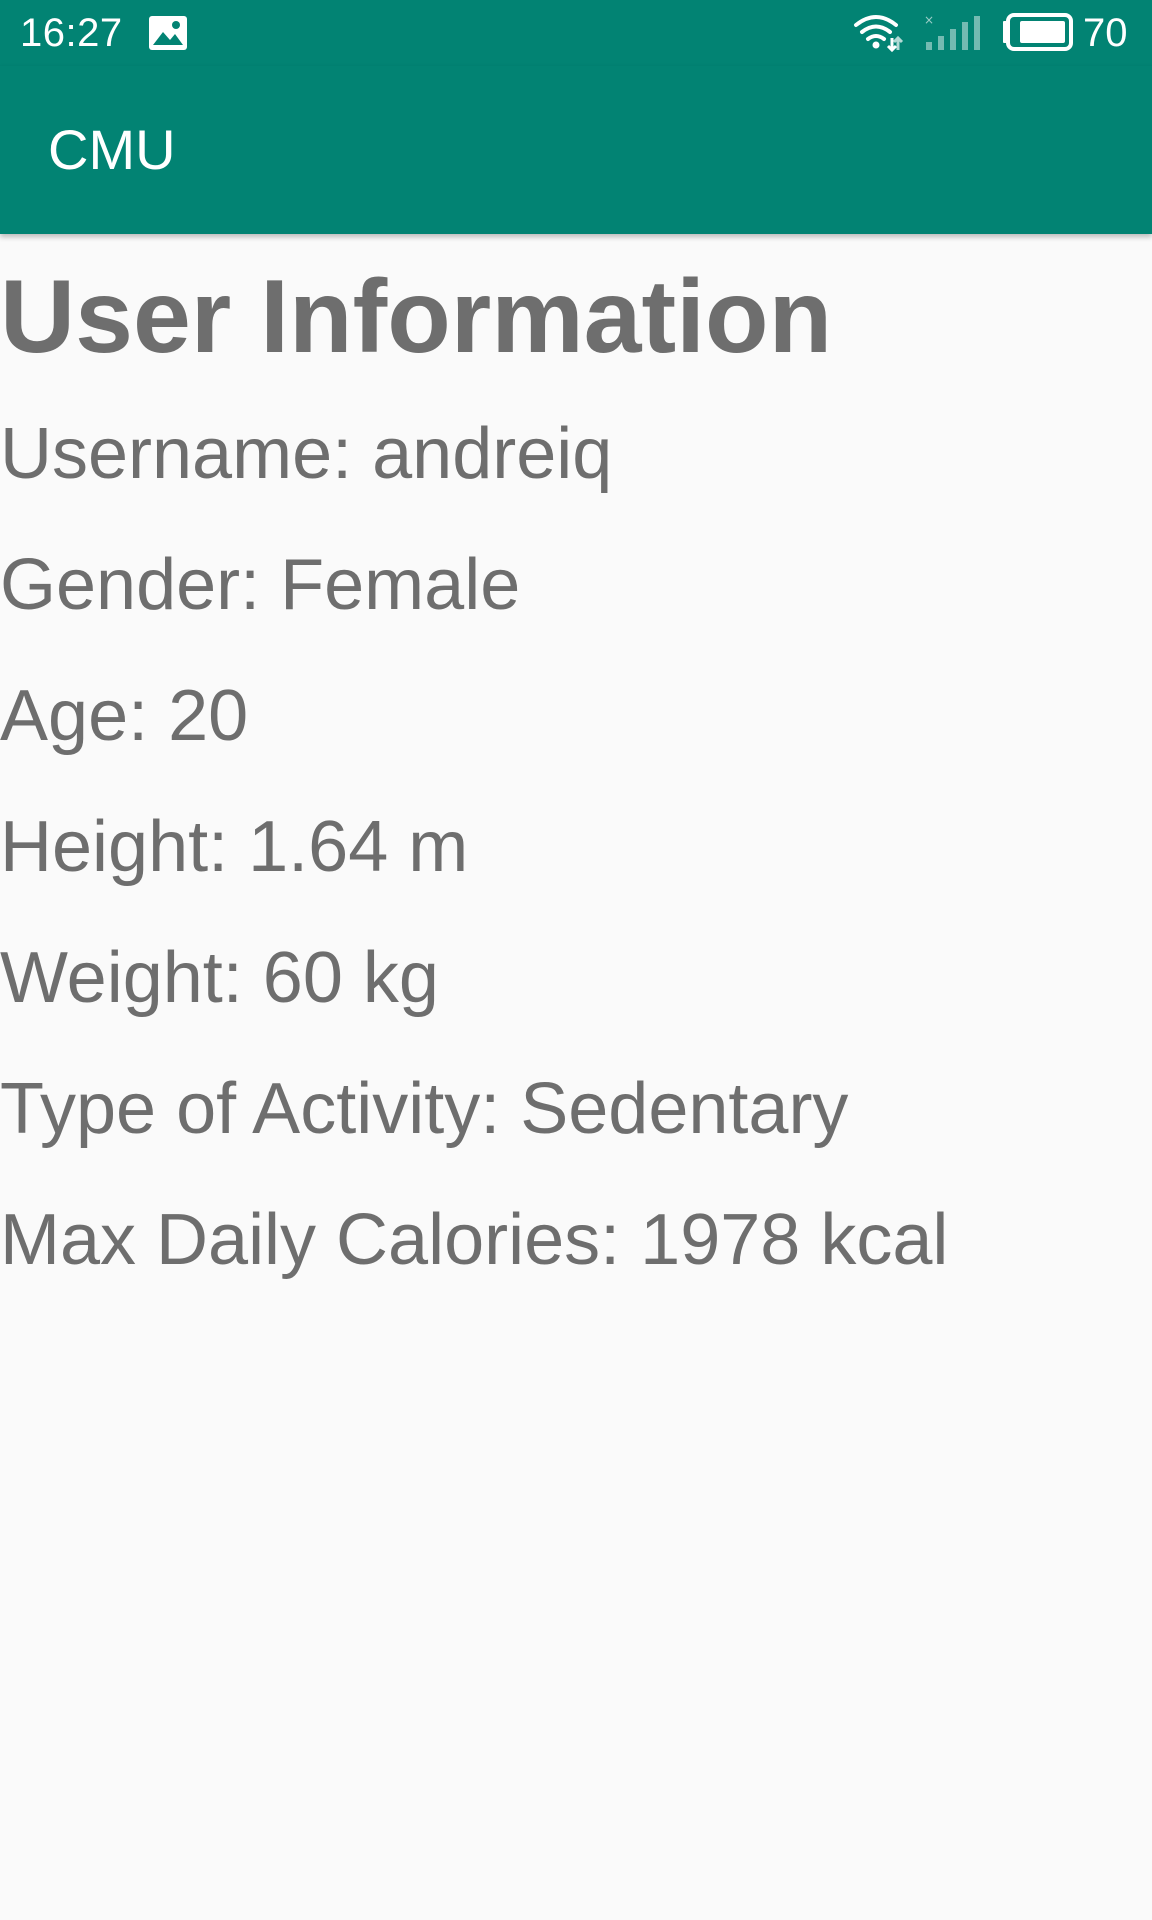 This screenshot has height=1920, width=1152. I want to click on image-notification-icon, so click(168, 33).